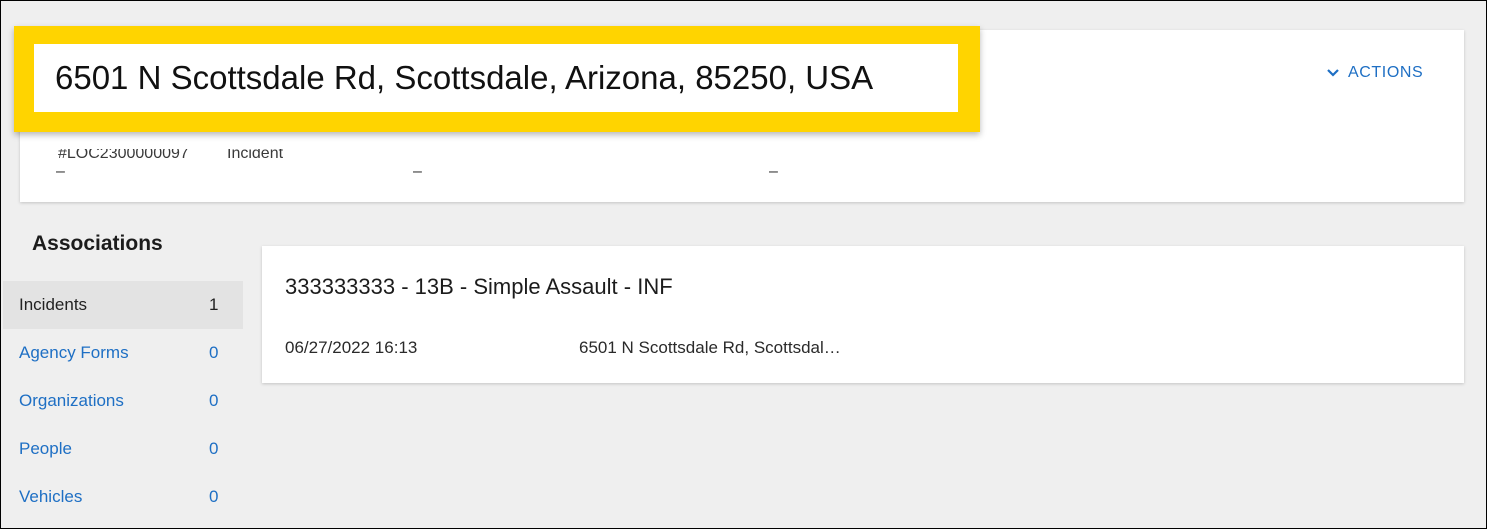 This screenshot has width=1487, height=529. Describe the element at coordinates (123, 305) in the screenshot. I see `association-item-incidents: Incidents 1` at that location.